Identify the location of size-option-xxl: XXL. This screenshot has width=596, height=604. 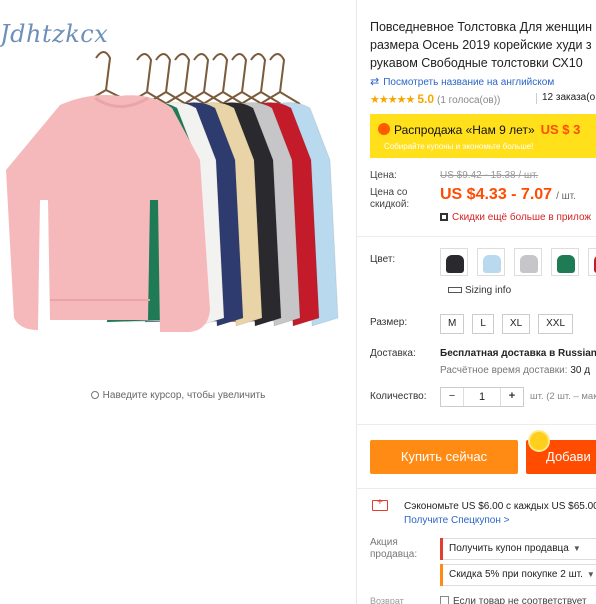
(556, 324).